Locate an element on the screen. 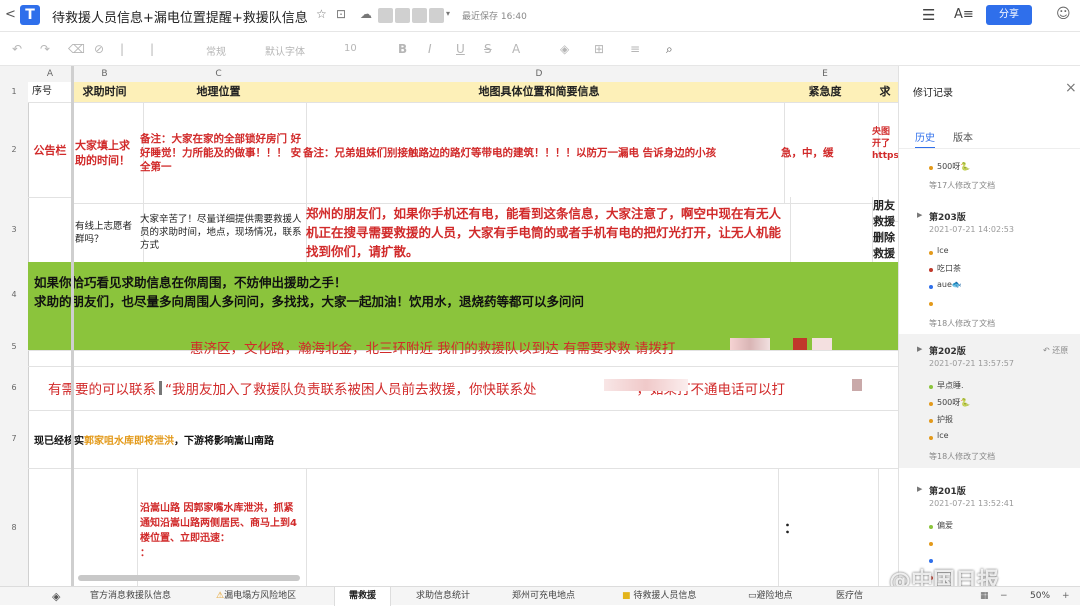 Image resolution: width=1080 pixels, height=606 pixels. underline-icon: U is located at coordinates (460, 49).